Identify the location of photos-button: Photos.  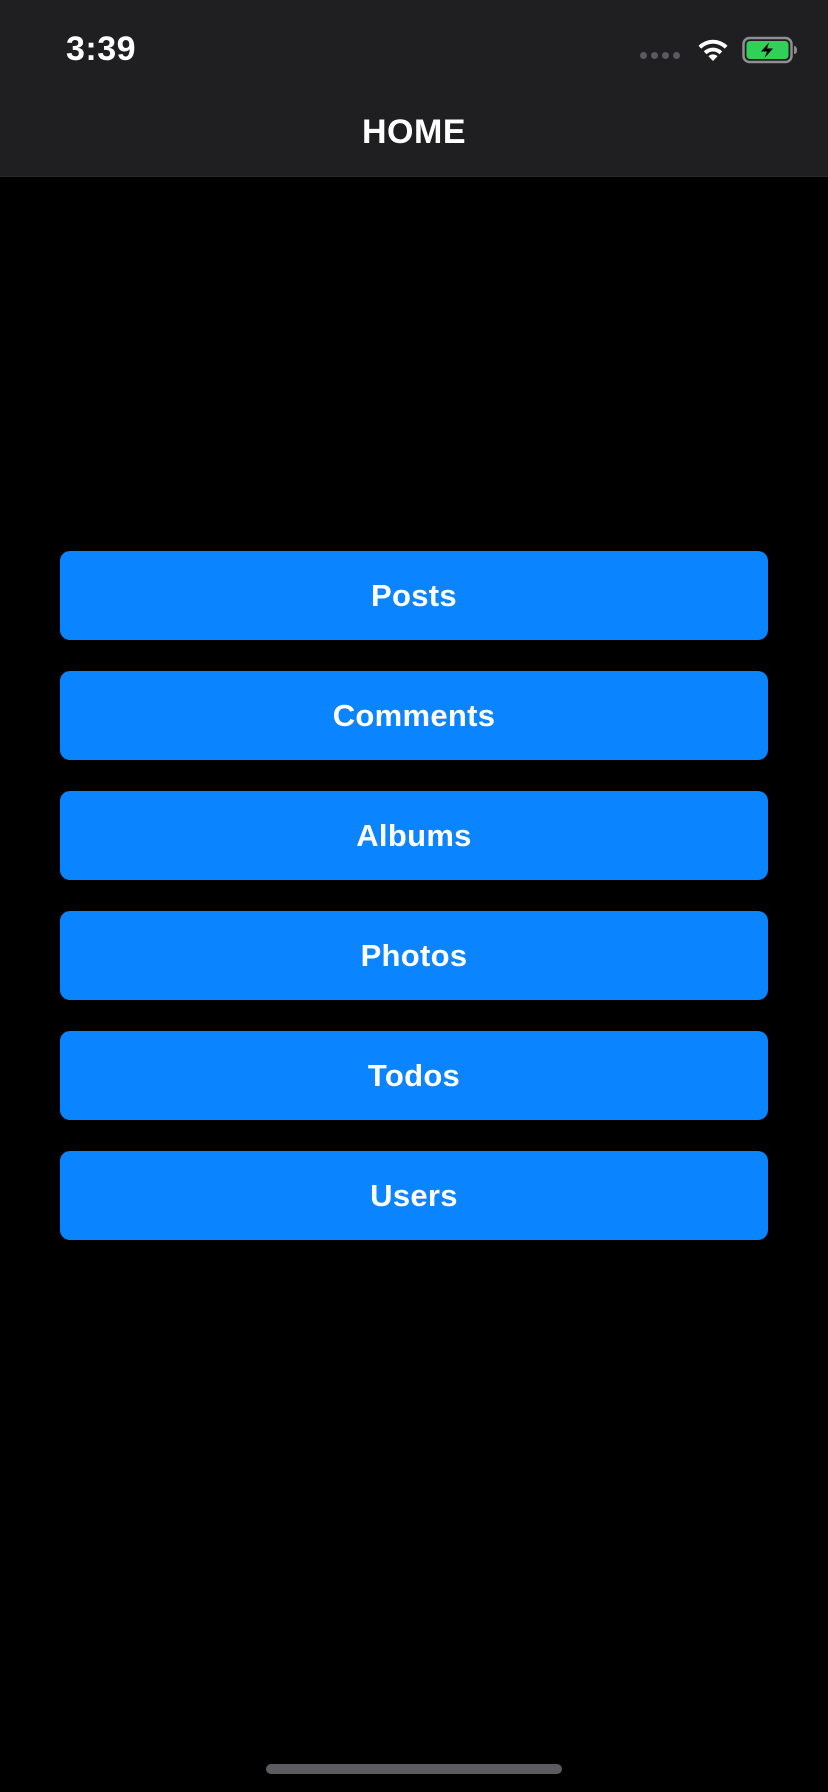
(414, 955).